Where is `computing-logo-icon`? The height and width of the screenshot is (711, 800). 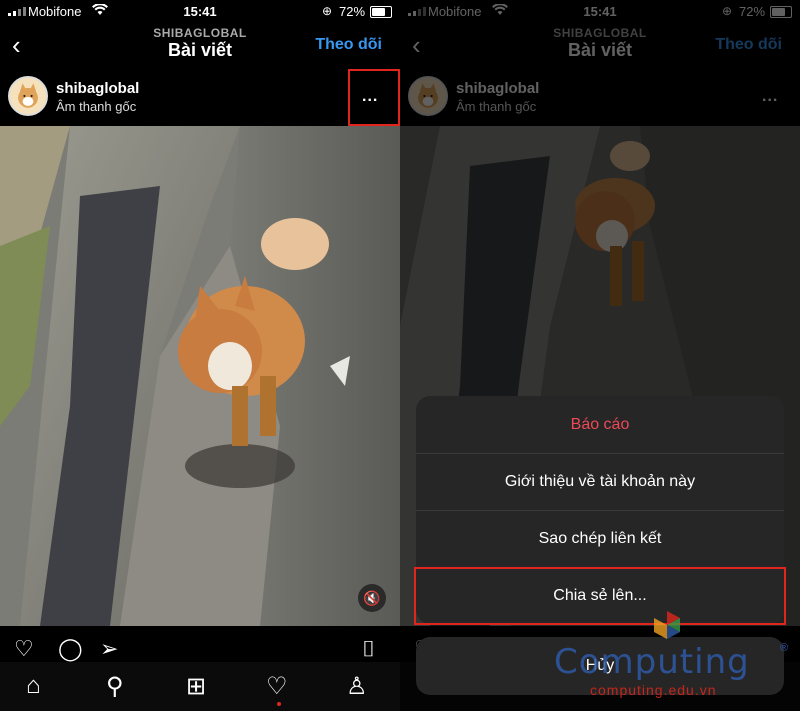
computing-logo-icon is located at coordinates (667, 625).